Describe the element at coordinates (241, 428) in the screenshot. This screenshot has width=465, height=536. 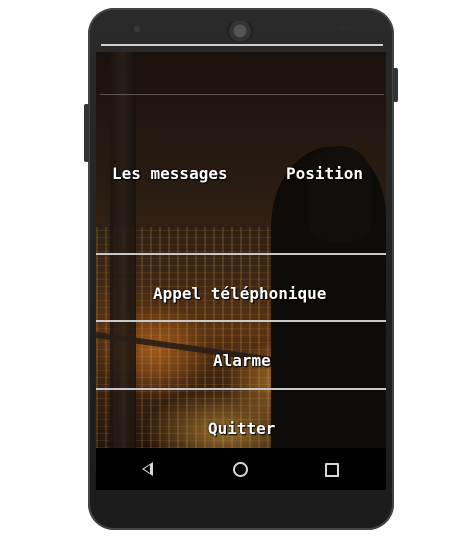
I see `quit-button: Quitter` at that location.